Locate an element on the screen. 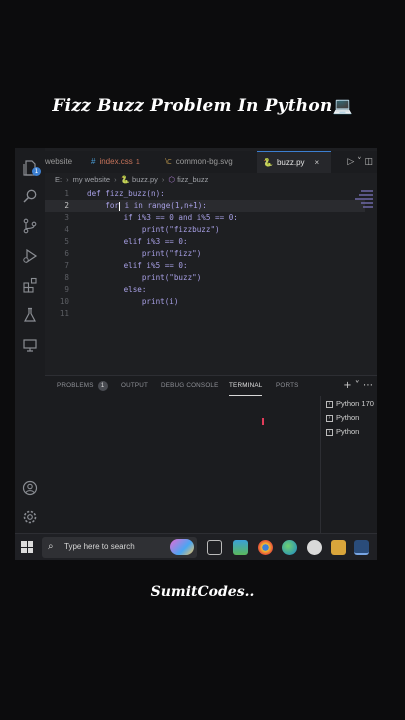 This screenshot has width=405, height=720. video-title-text: Fizz Buzz Problem In Python is located at coordinates (192, 106).